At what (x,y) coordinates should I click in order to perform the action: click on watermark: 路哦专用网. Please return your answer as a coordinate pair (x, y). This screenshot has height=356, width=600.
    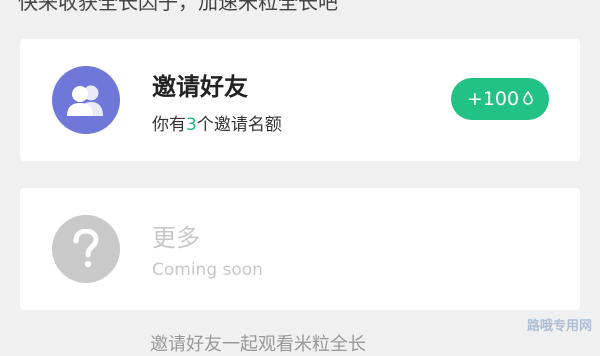
    Looking at the image, I should click on (559, 326).